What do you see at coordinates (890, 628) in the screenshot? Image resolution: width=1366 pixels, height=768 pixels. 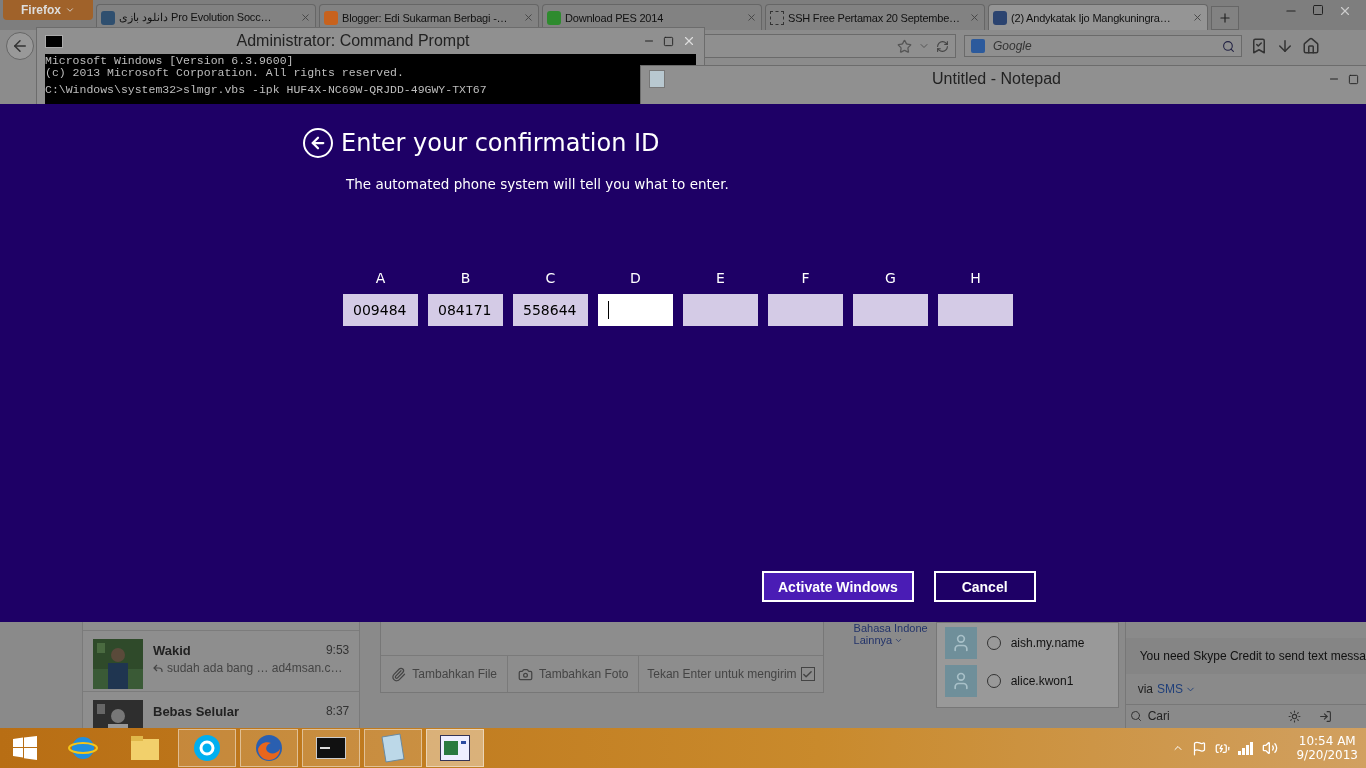 I see `language-link: Bahasa Indone` at bounding box center [890, 628].